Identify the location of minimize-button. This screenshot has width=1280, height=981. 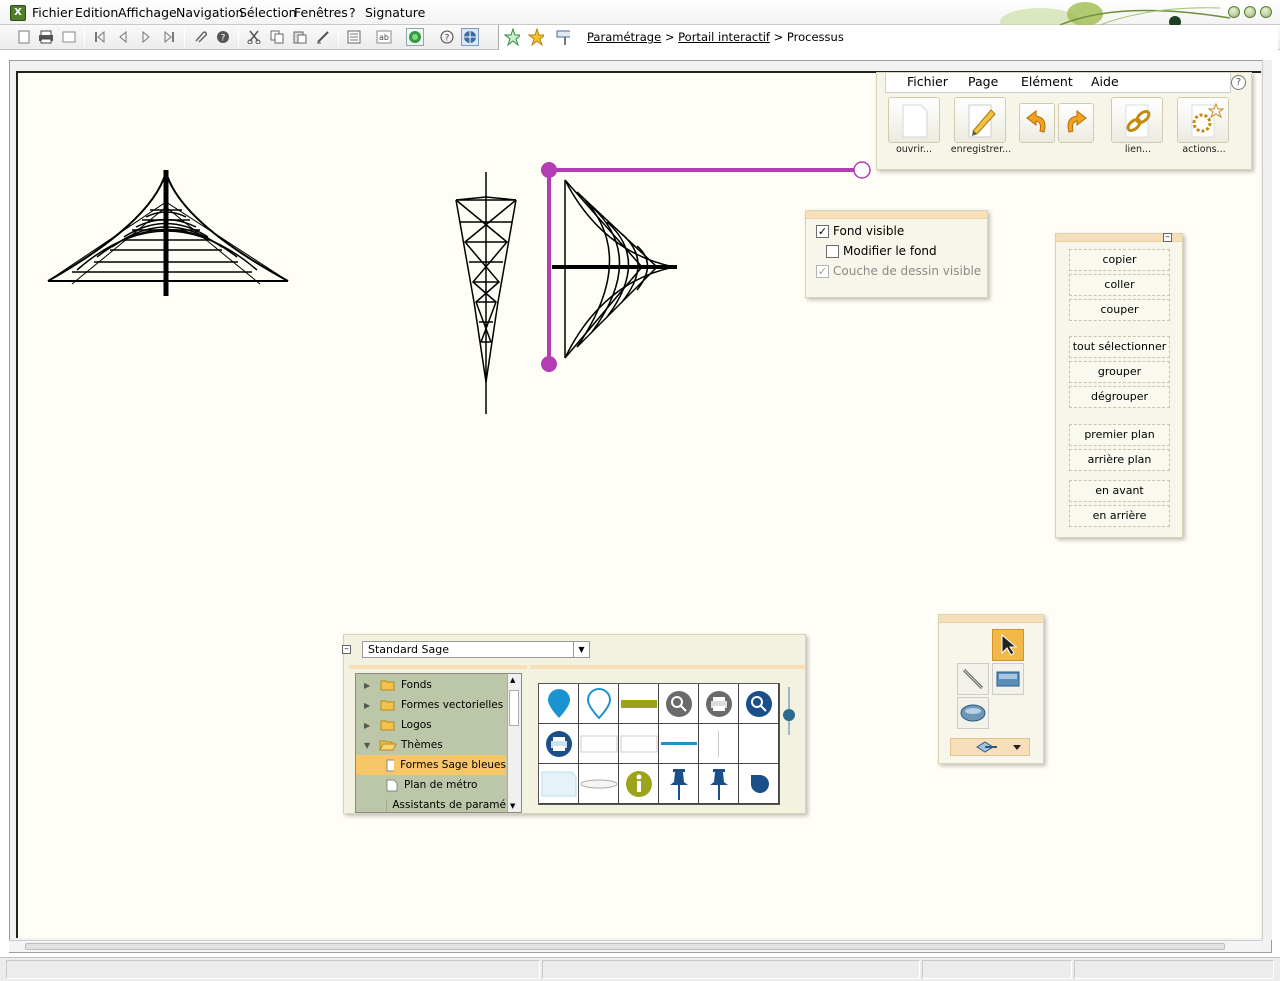
(1234, 12).